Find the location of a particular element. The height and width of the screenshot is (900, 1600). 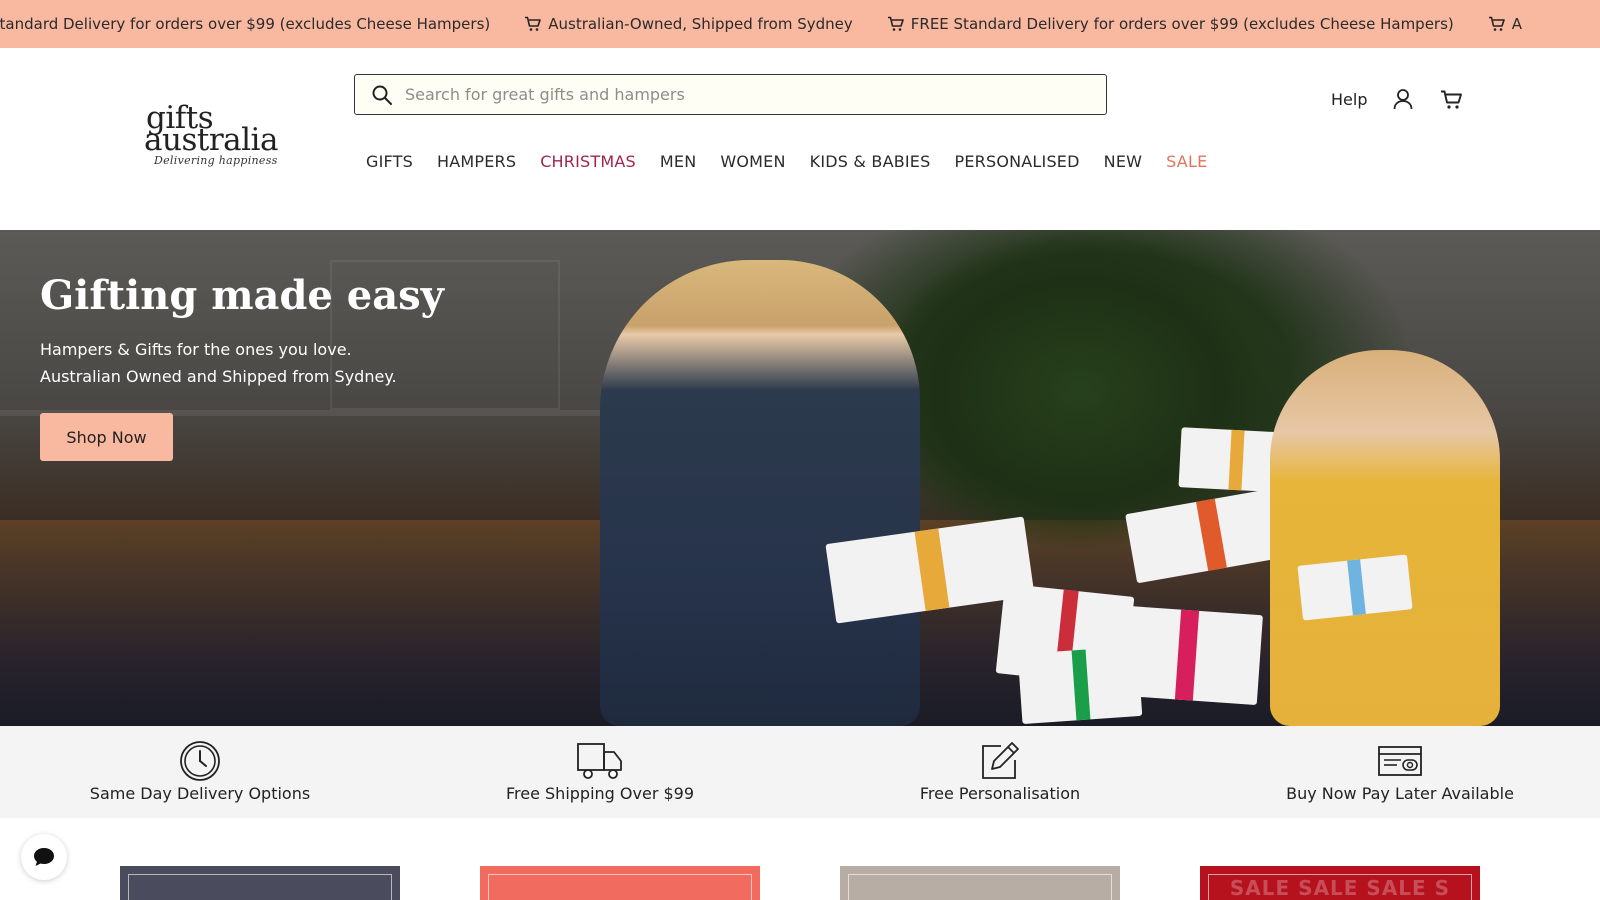

nav-item-new: NEW is located at coordinates (1123, 161).